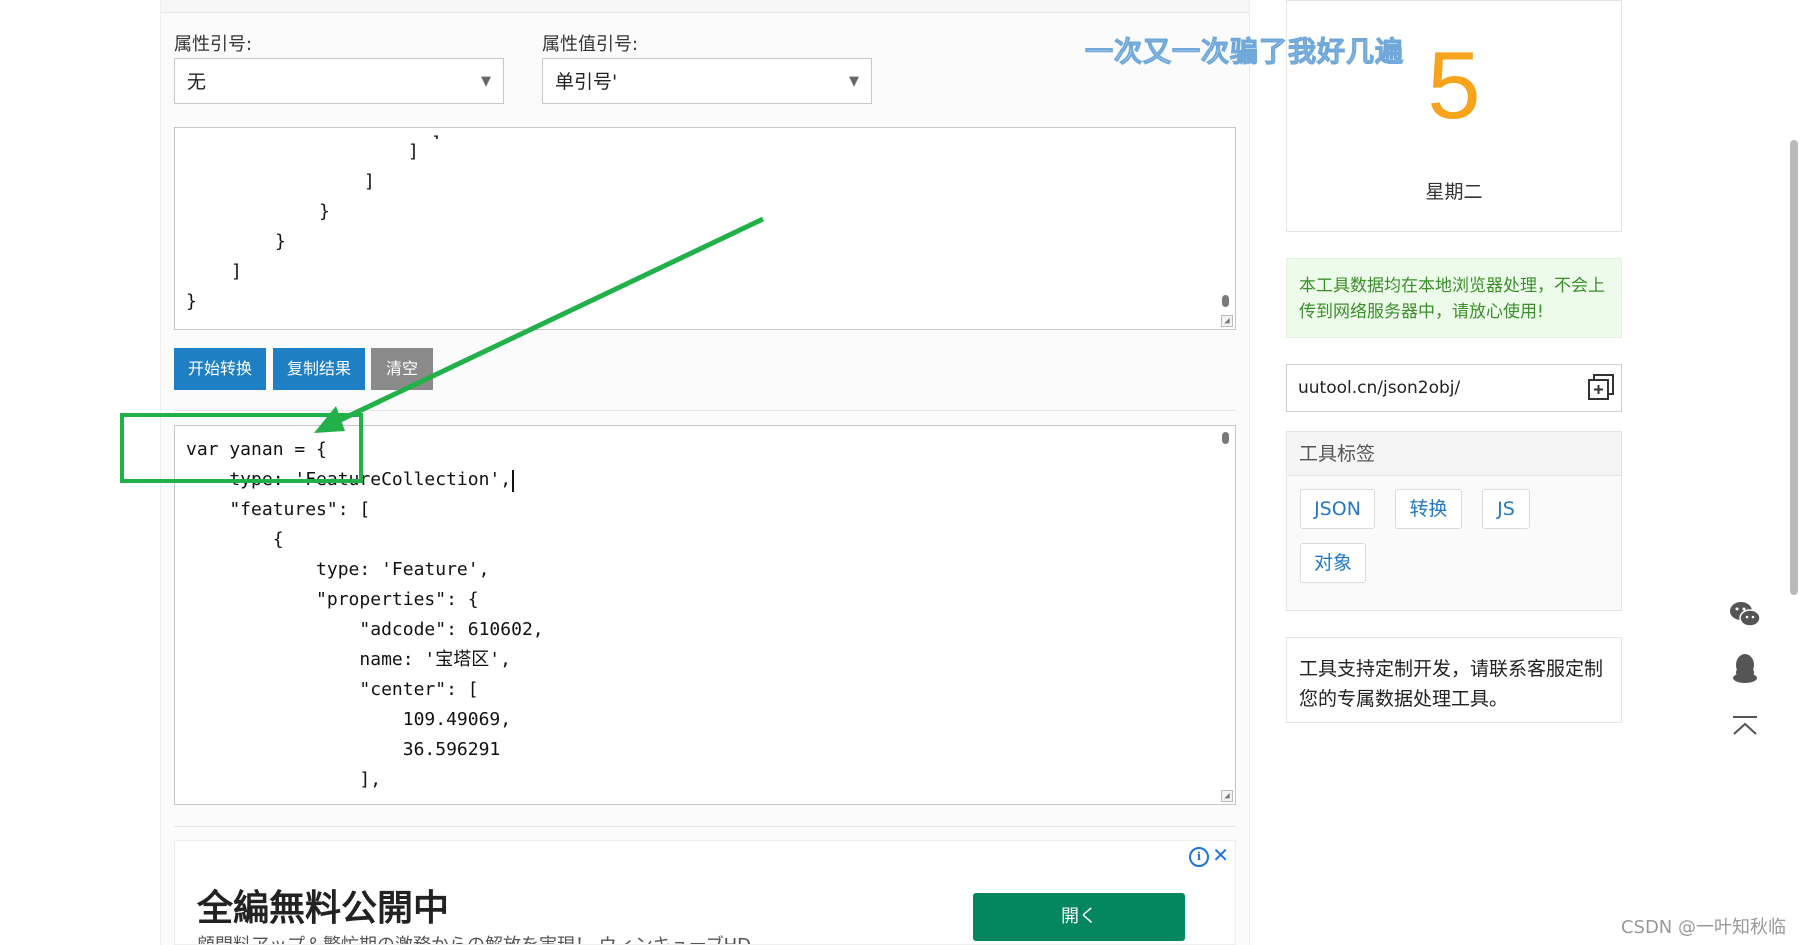 The height and width of the screenshot is (945, 1802). Describe the element at coordinates (278, 509) in the screenshot. I see `code-line: "features": [` at that location.